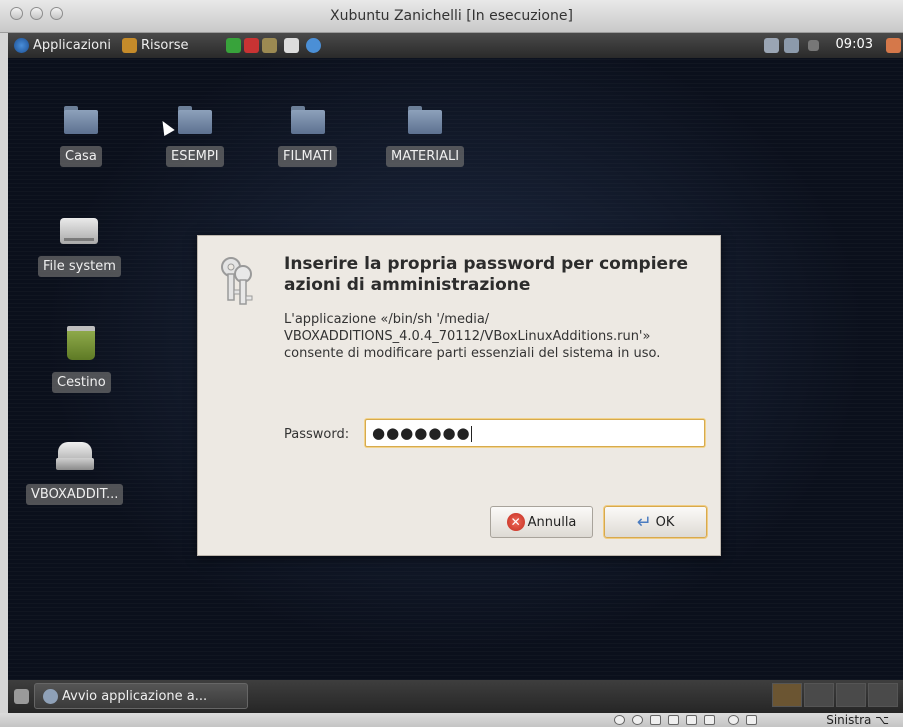  What do you see at coordinates (79, 266) in the screenshot?
I see `desktop-icon-label: File system` at bounding box center [79, 266].